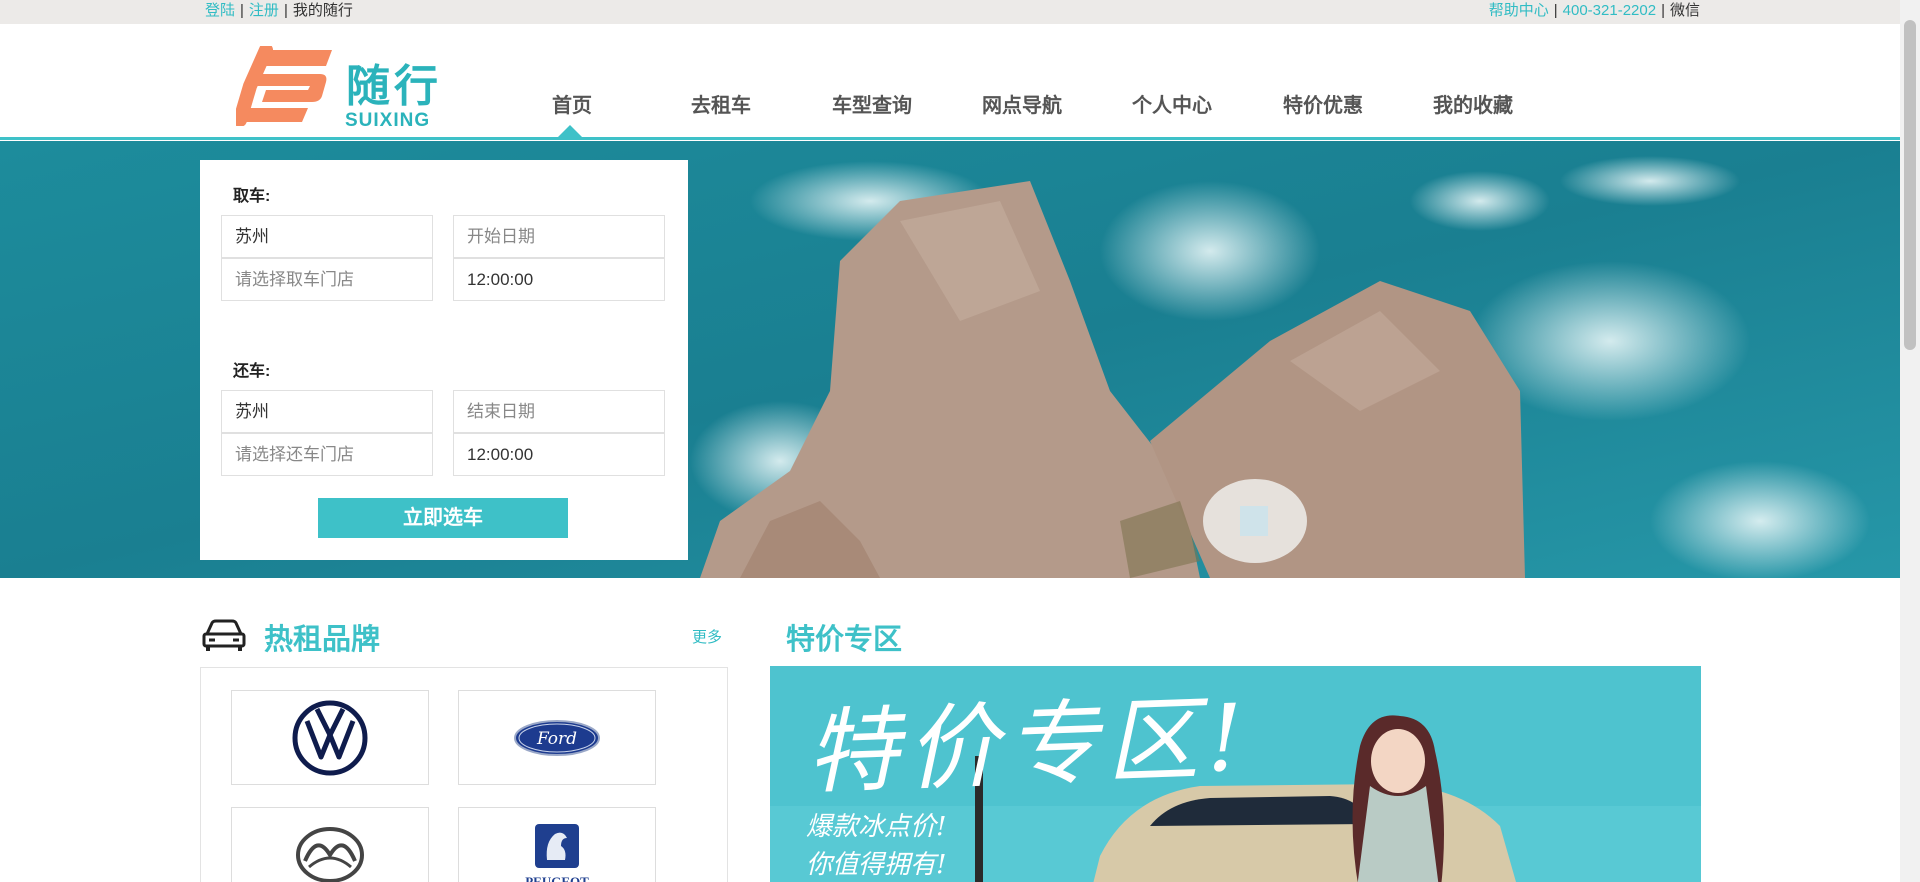 Image resolution: width=1920 pixels, height=882 pixels. I want to click on svg-text: Ford, so click(556, 739).